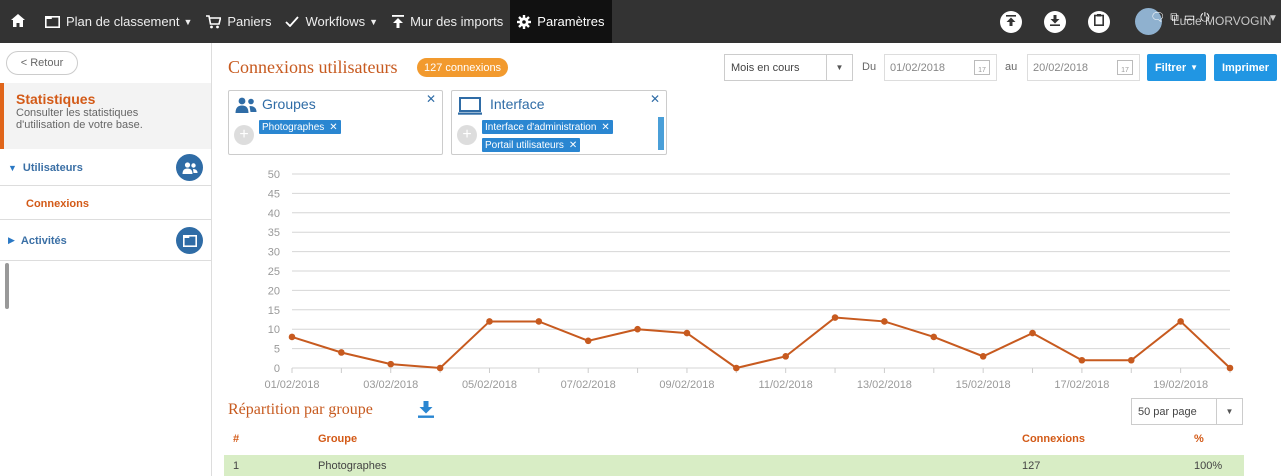 Image resolution: width=1281 pixels, height=476 pixels. I want to click on to-date-value: 20/02/2018, so click(1061, 67).